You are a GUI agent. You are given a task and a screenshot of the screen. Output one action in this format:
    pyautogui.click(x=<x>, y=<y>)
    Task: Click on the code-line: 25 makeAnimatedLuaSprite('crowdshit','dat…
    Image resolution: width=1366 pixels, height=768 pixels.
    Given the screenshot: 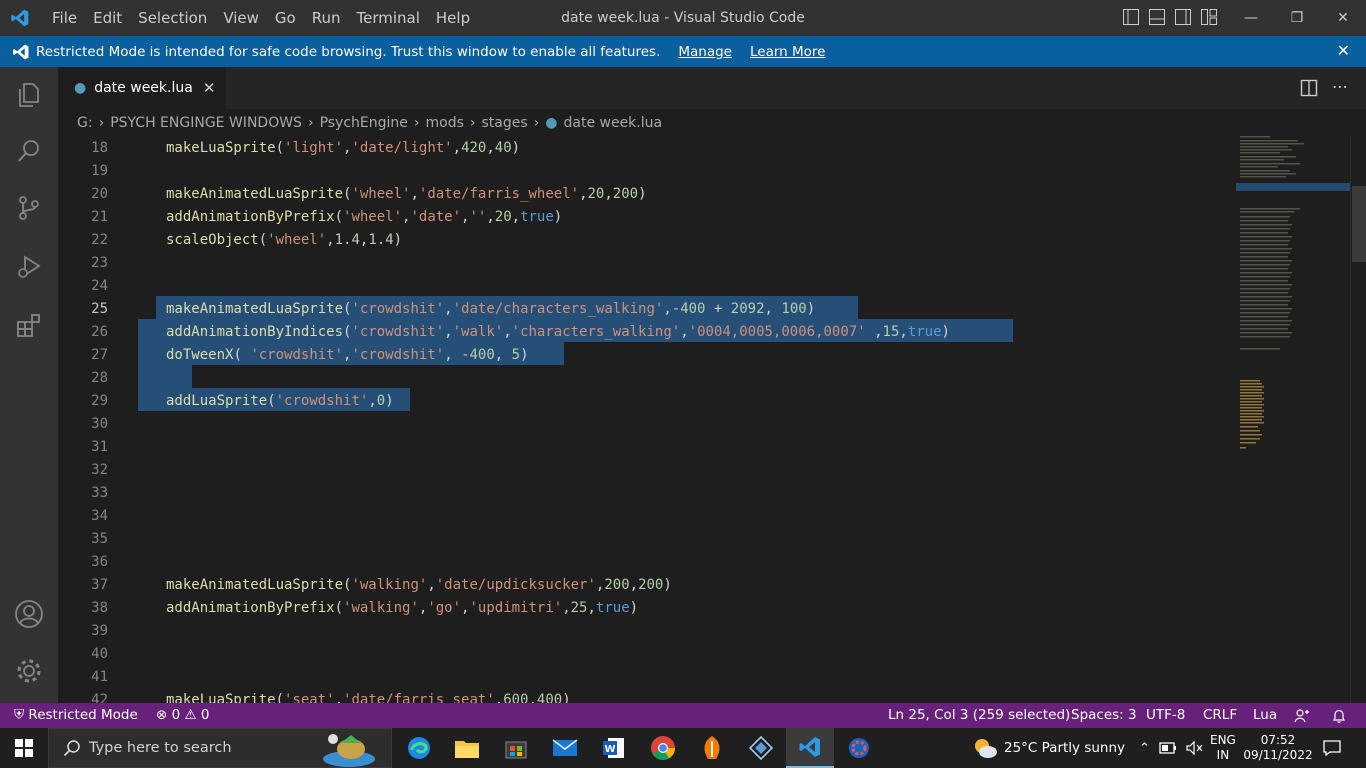 What is the action you would take?
    pyautogui.click(x=643, y=309)
    